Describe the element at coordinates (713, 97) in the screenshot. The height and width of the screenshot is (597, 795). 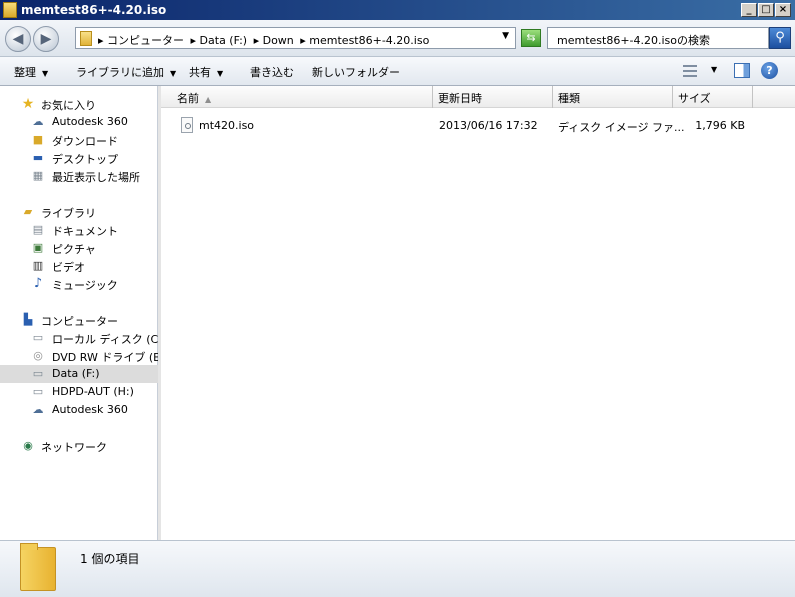
I see `column-size-header: サイズ` at that location.